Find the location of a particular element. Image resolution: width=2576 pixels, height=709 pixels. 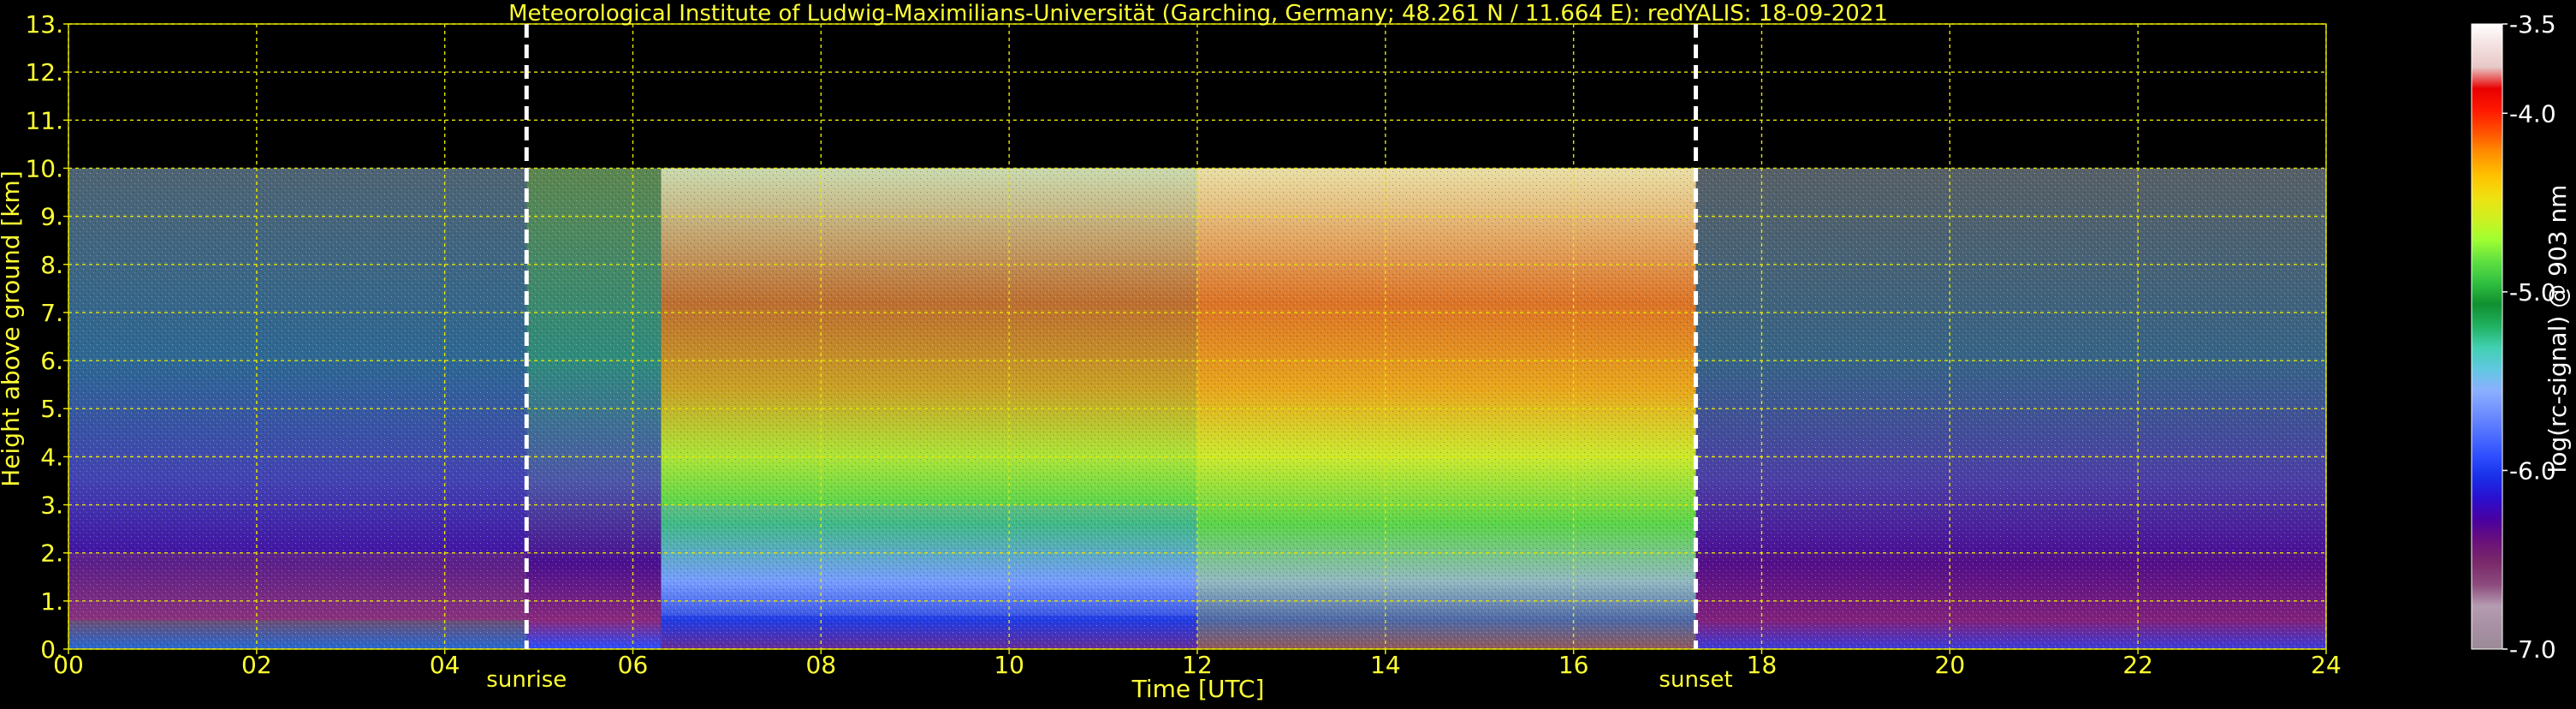

marker-label-sunrise: sunrise is located at coordinates (526, 680).